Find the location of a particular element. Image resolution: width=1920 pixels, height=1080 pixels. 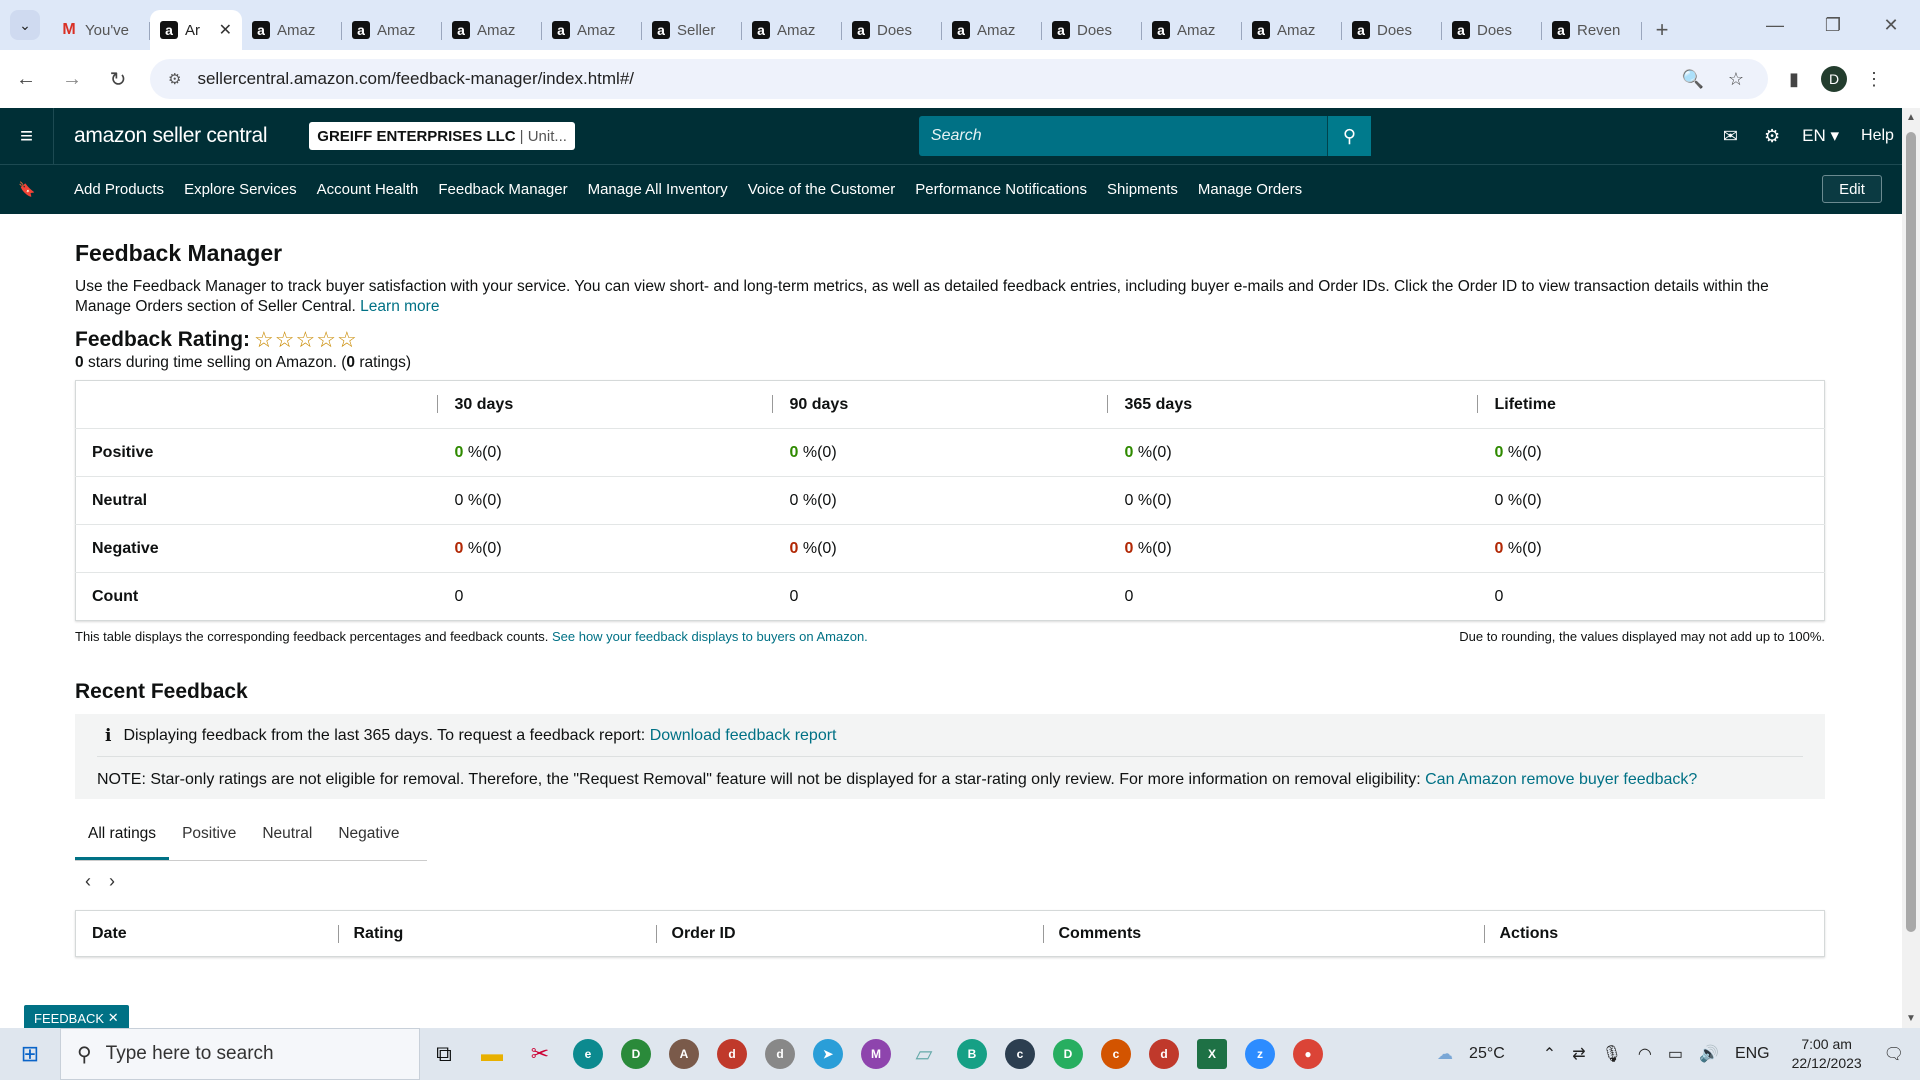

scroll-down-icon: ▼ is located at coordinates (1911, 1018).